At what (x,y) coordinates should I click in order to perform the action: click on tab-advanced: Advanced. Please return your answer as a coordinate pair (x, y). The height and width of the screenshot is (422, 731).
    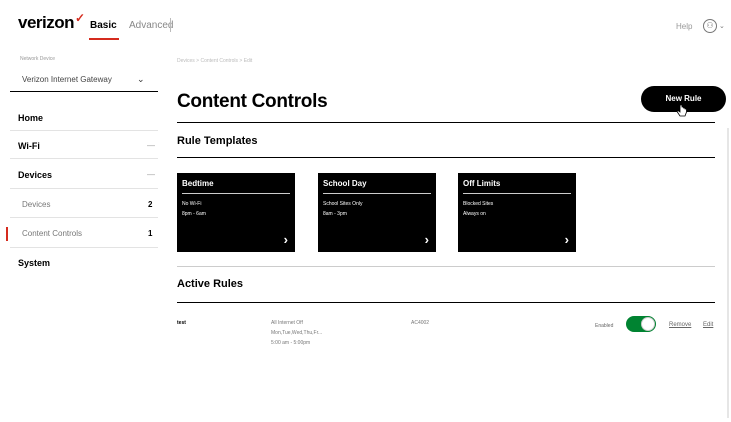
    Looking at the image, I should click on (151, 25).